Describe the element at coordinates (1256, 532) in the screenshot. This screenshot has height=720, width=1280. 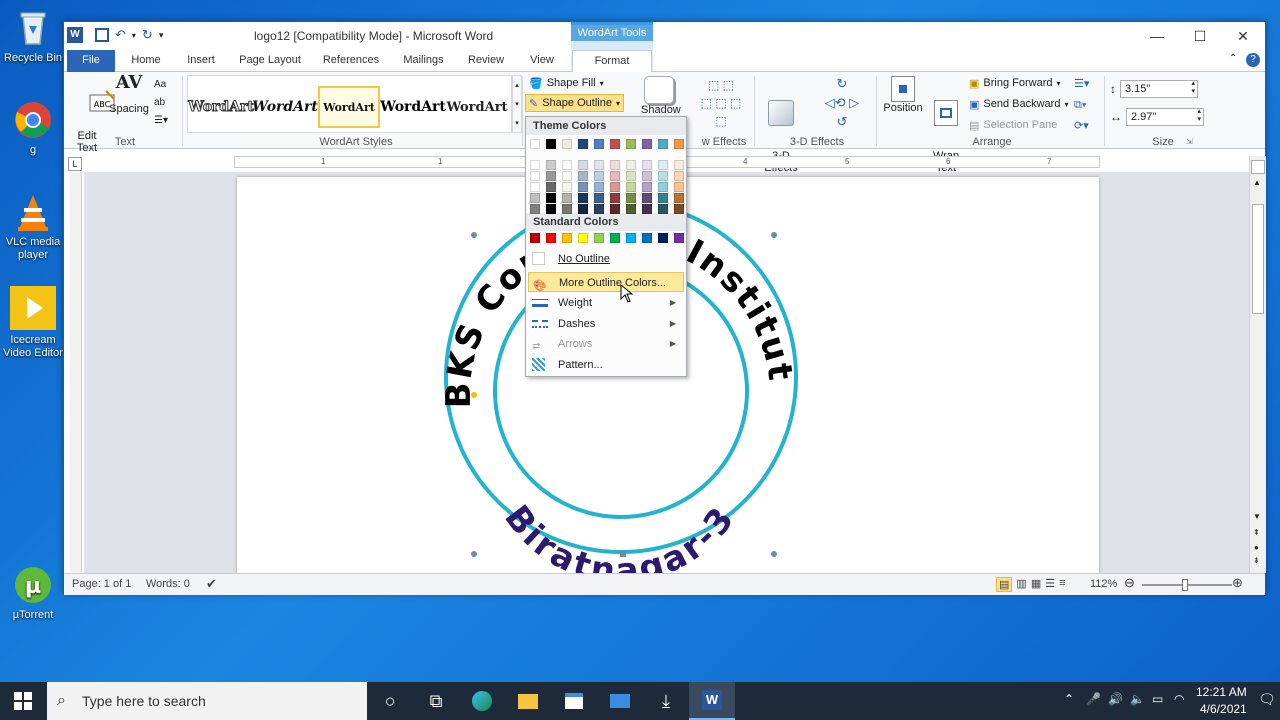
I see `prev-page-icon: ⇞` at that location.